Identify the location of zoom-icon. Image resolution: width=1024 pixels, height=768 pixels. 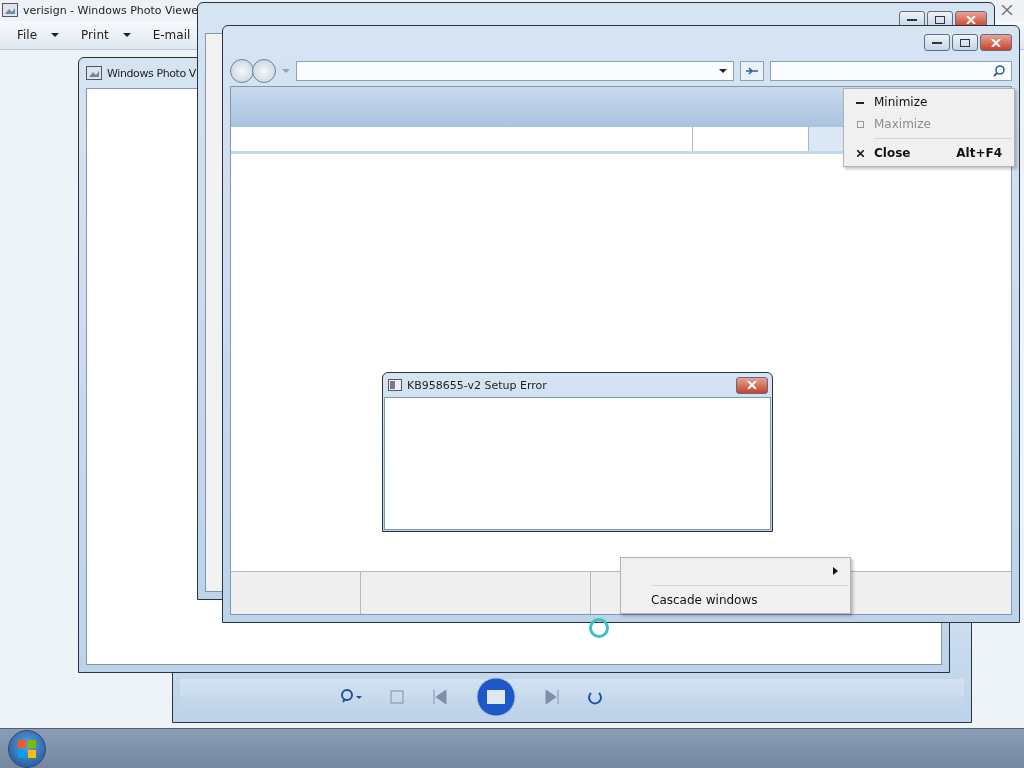
(351, 697).